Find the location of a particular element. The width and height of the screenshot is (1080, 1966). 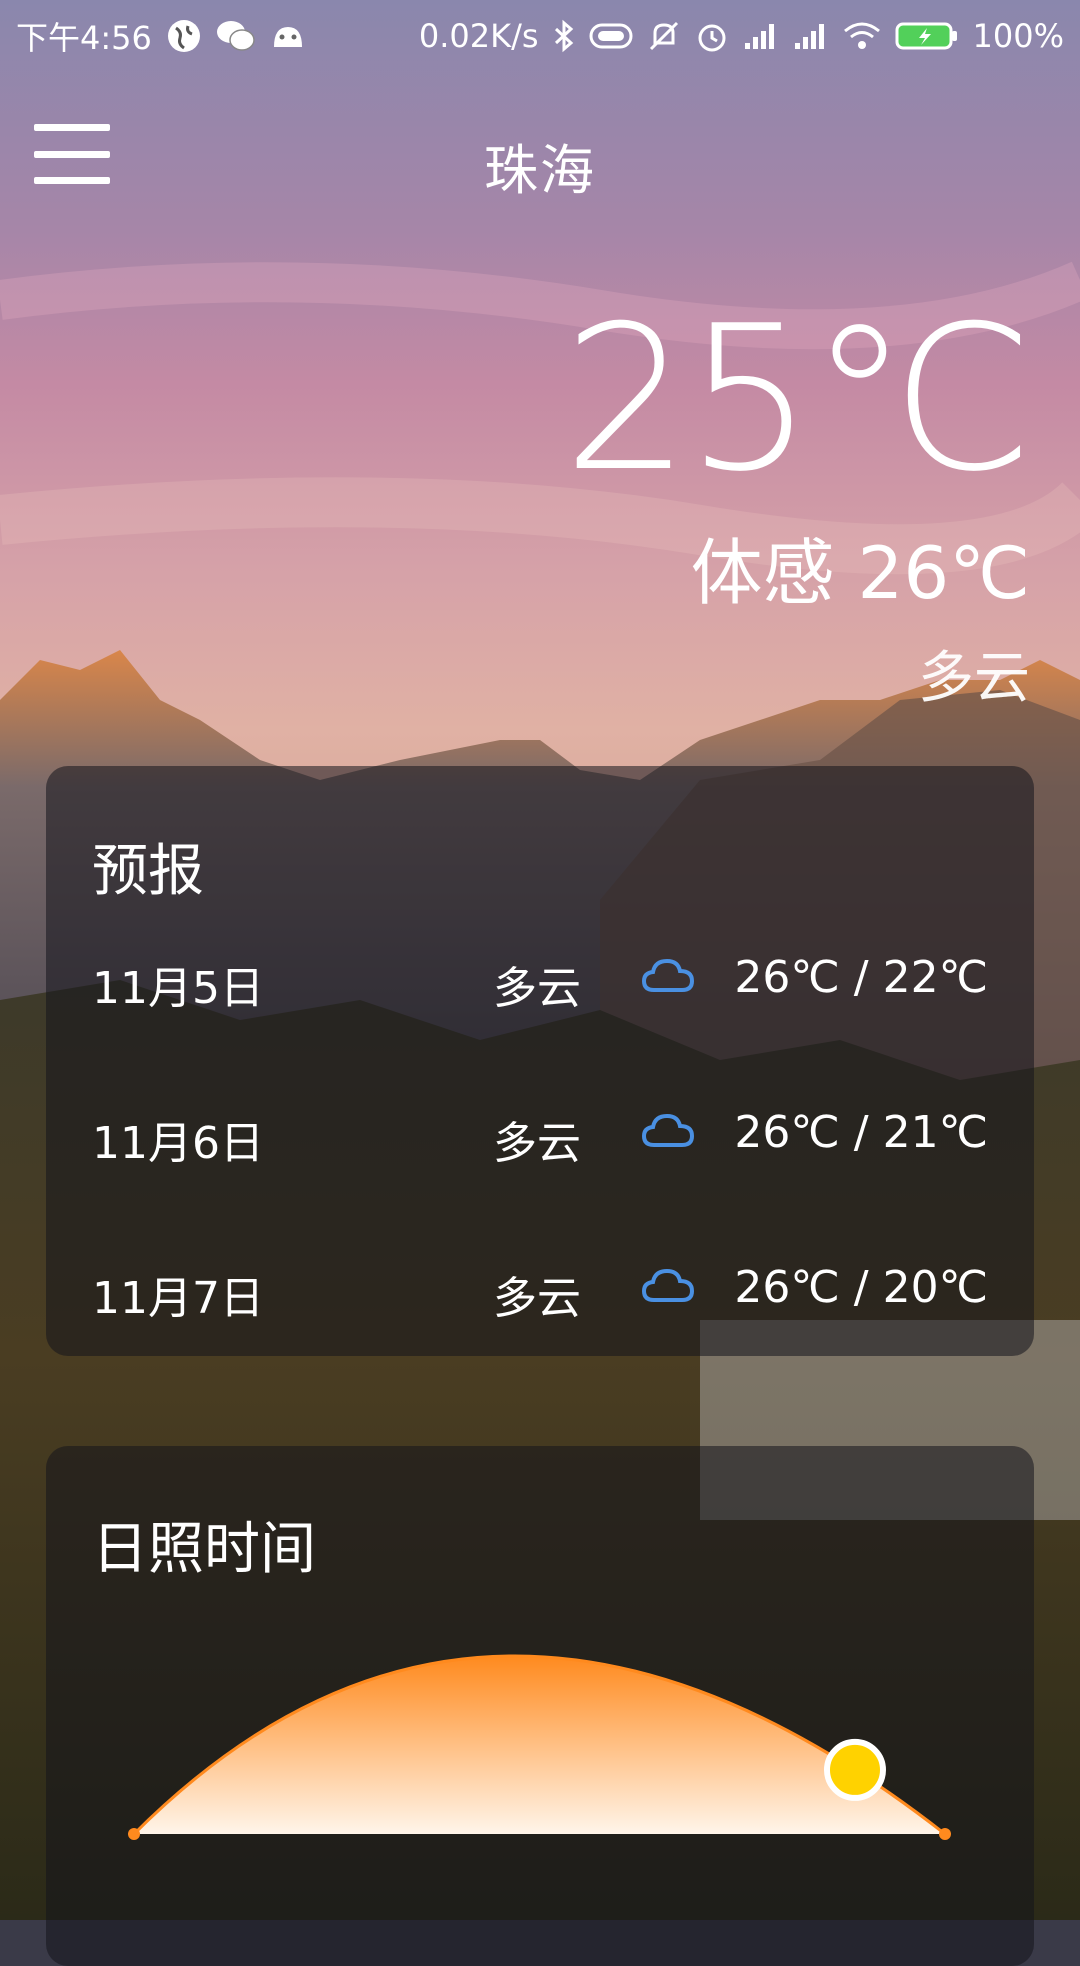

wechat-icon is located at coordinates (236, 36).